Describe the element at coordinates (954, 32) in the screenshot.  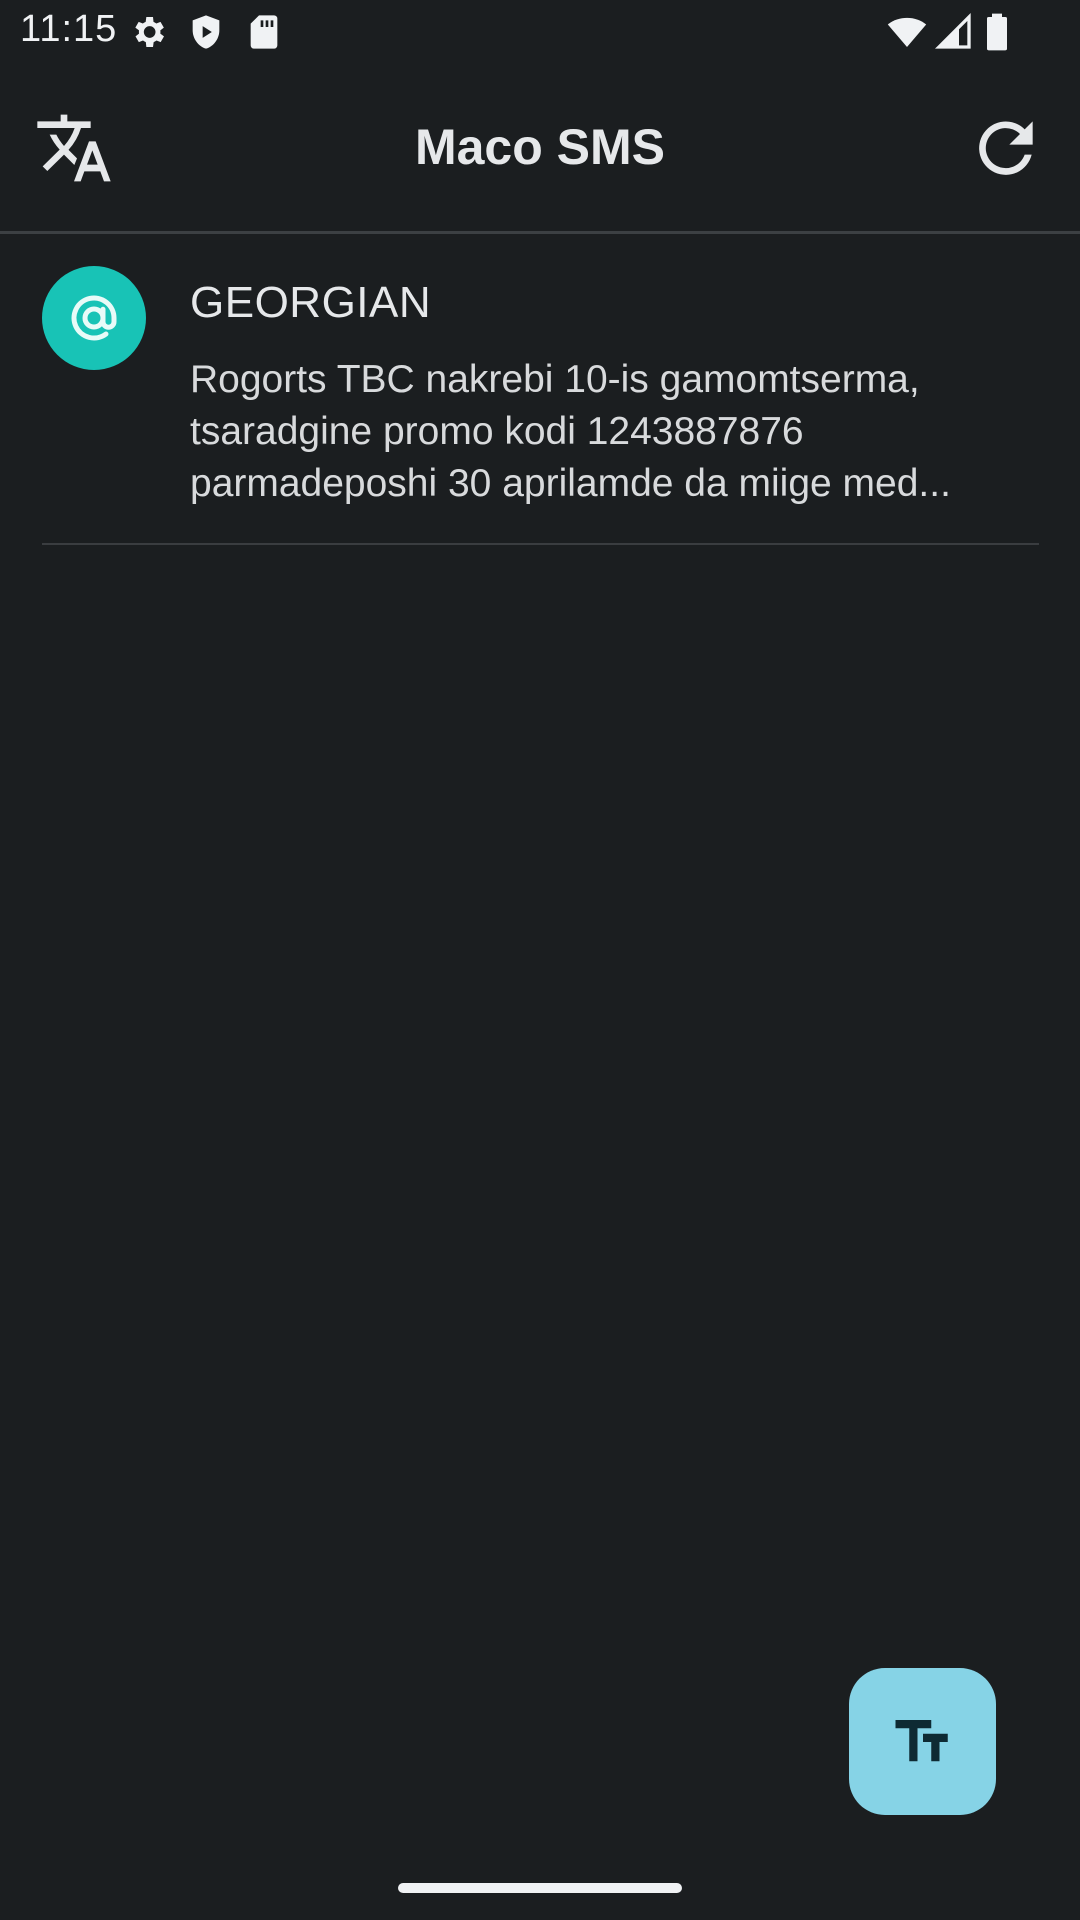
I see `cellular-signal-icon` at that location.